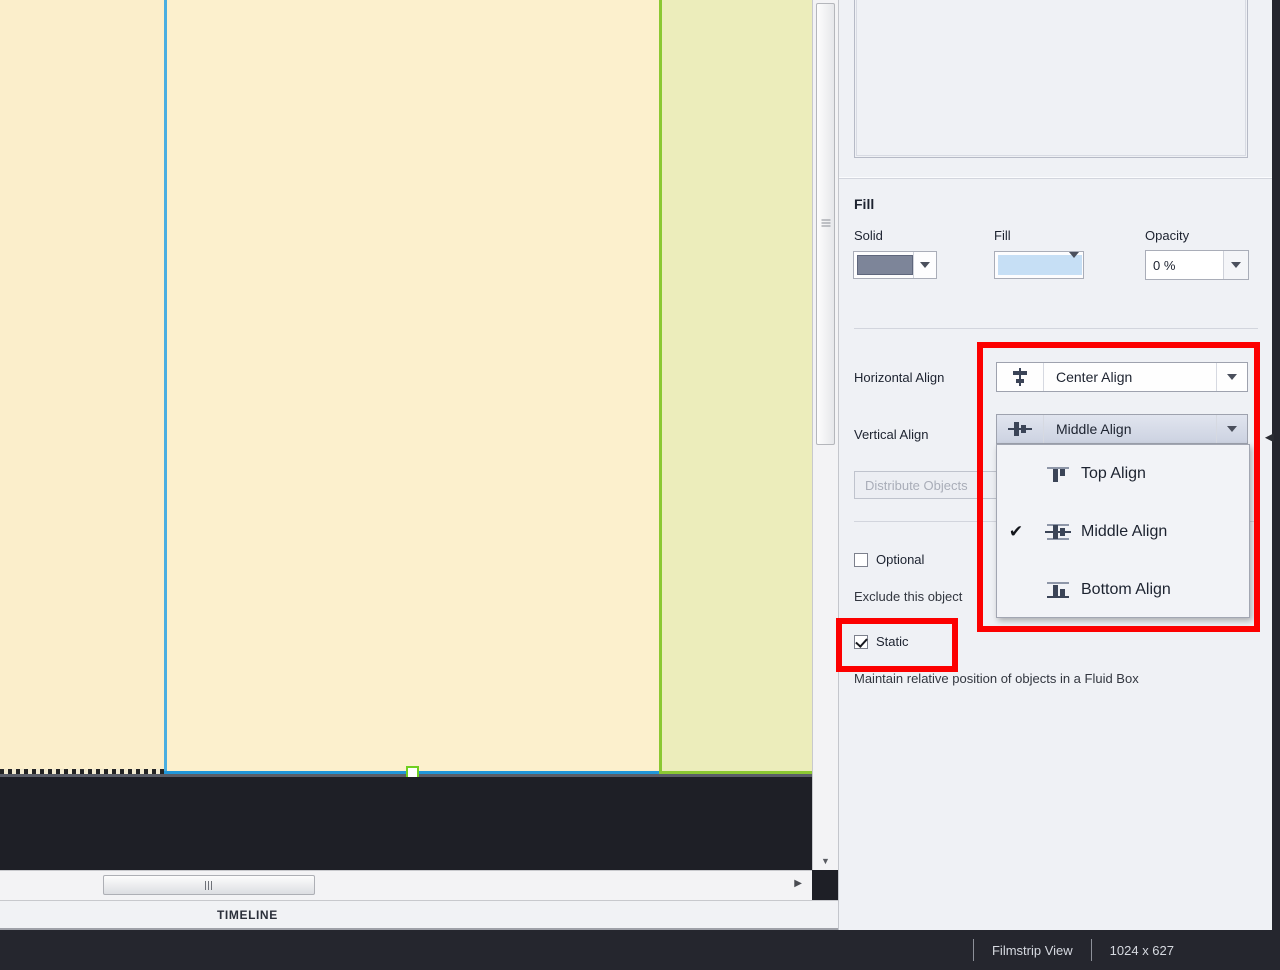  I want to click on horizontal-align-value: Center Align, so click(1094, 377).